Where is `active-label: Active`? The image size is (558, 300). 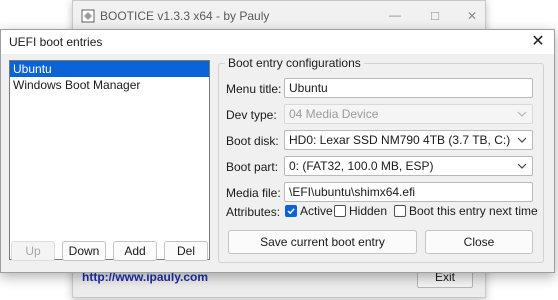 active-label: Active is located at coordinates (316, 211).